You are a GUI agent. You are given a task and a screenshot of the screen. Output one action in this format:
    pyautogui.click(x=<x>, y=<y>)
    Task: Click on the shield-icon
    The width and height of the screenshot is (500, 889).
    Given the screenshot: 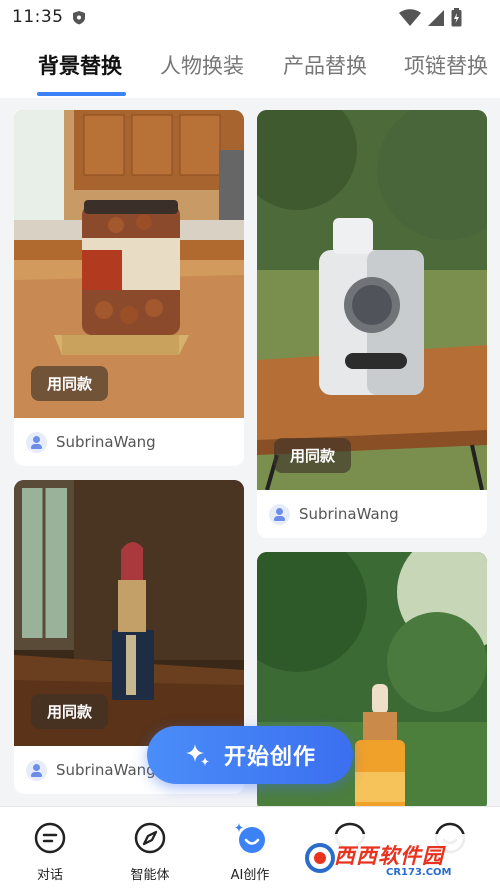 What is the action you would take?
    pyautogui.click(x=79, y=18)
    